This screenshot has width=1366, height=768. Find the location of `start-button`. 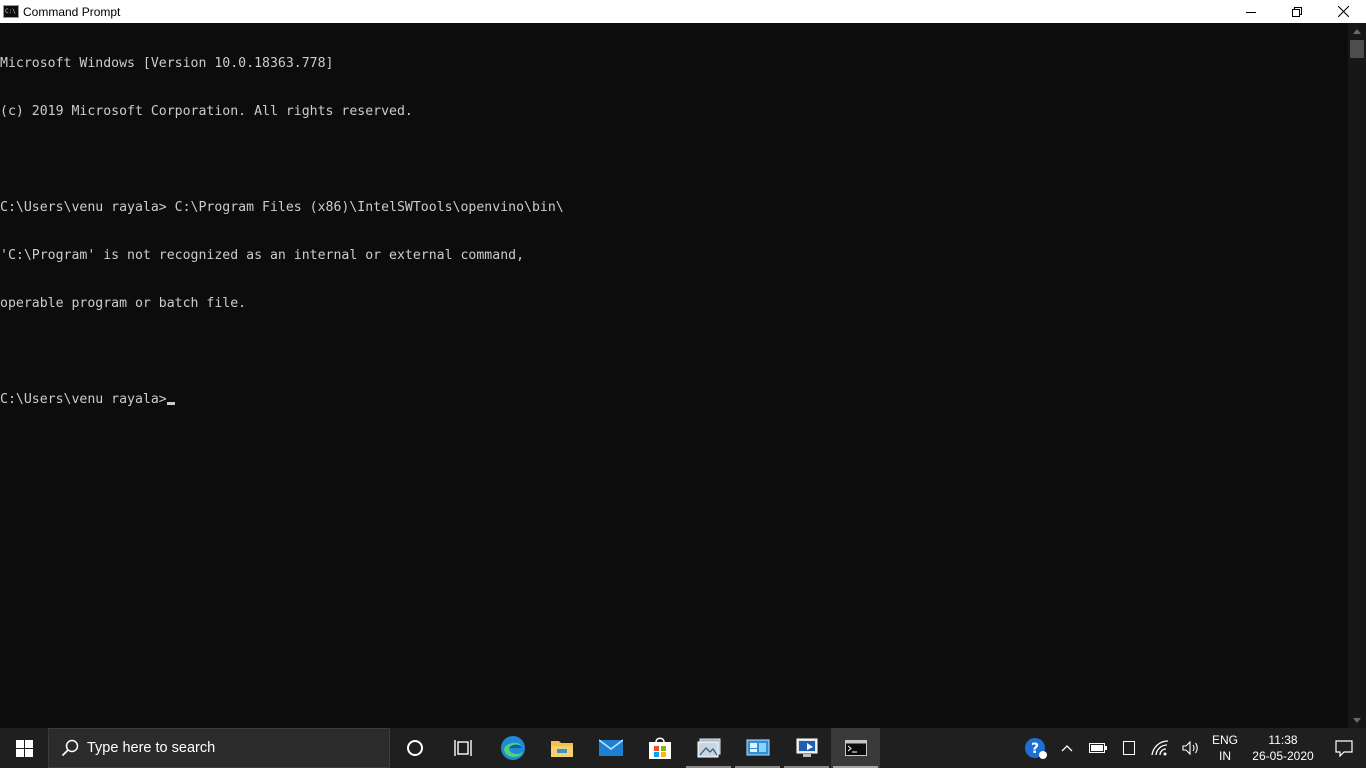

start-button is located at coordinates (24, 748).